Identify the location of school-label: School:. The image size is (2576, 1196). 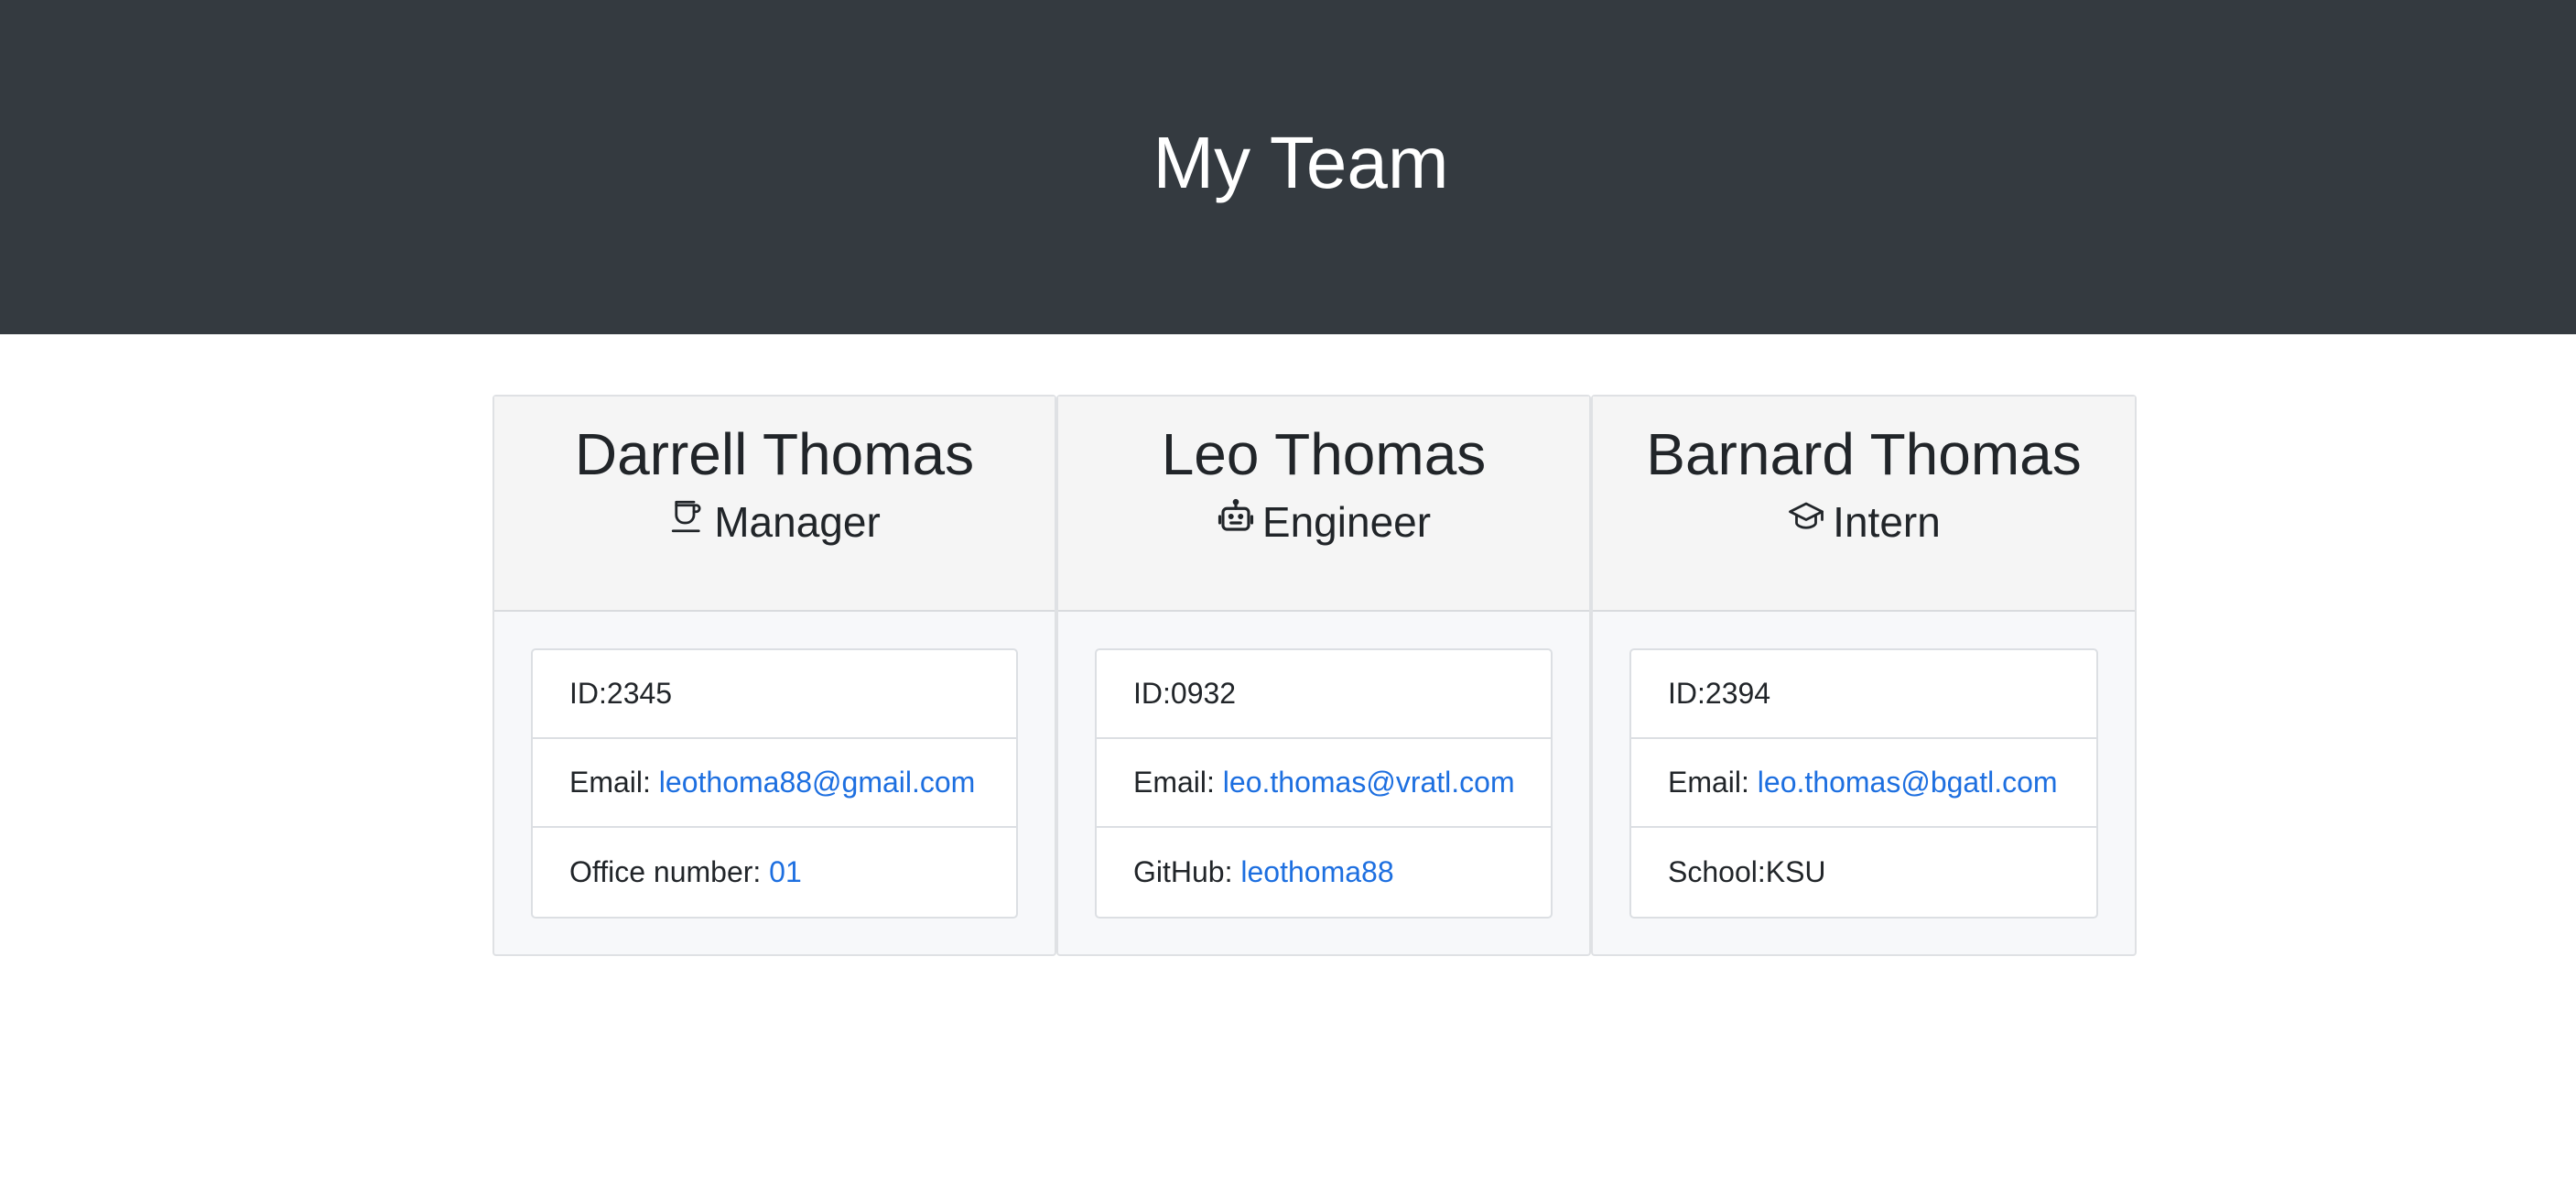
(1717, 872).